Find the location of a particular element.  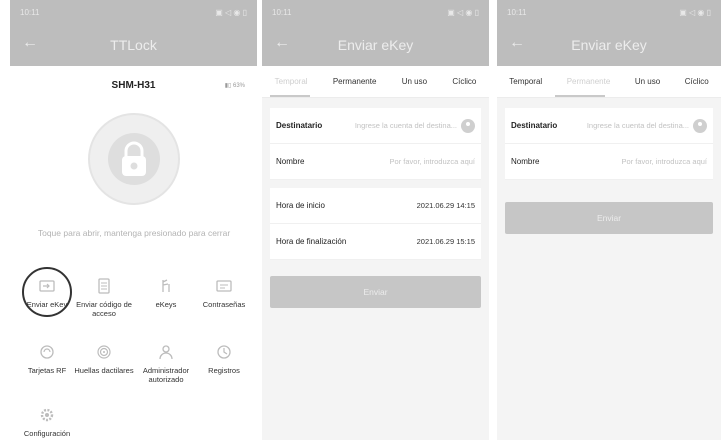

passwords-button: Contraseñas is located at coordinates (224, 293).